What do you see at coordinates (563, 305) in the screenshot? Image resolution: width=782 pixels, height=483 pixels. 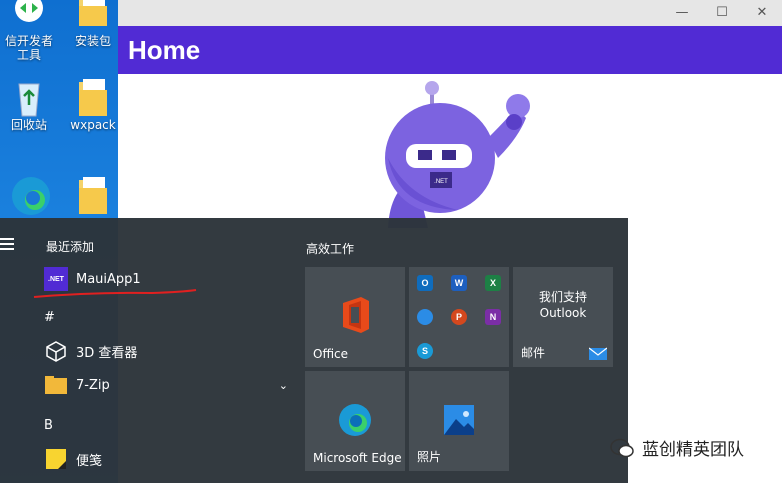 I see `tile-outlook-message: 我们支持 Outlook` at bounding box center [563, 305].